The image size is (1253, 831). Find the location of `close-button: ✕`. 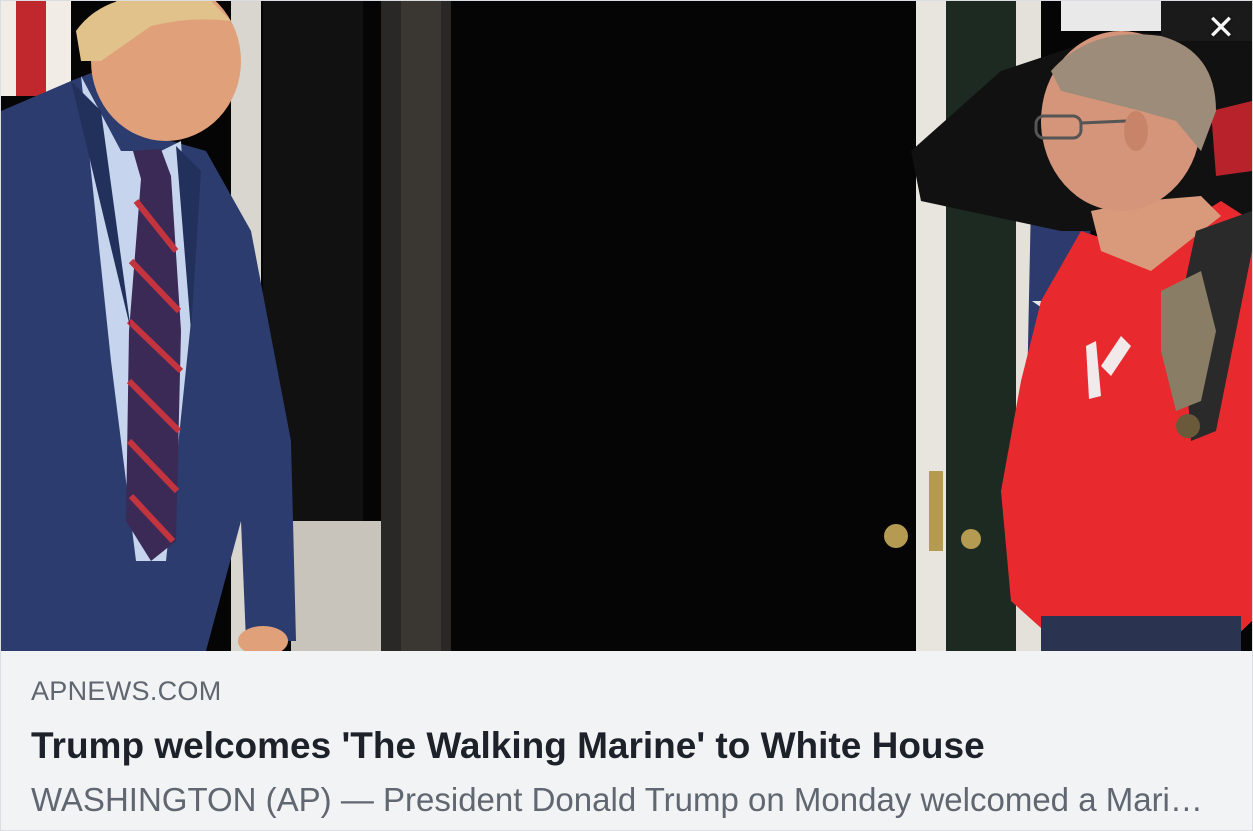

close-button: ✕ is located at coordinates (1221, 28).